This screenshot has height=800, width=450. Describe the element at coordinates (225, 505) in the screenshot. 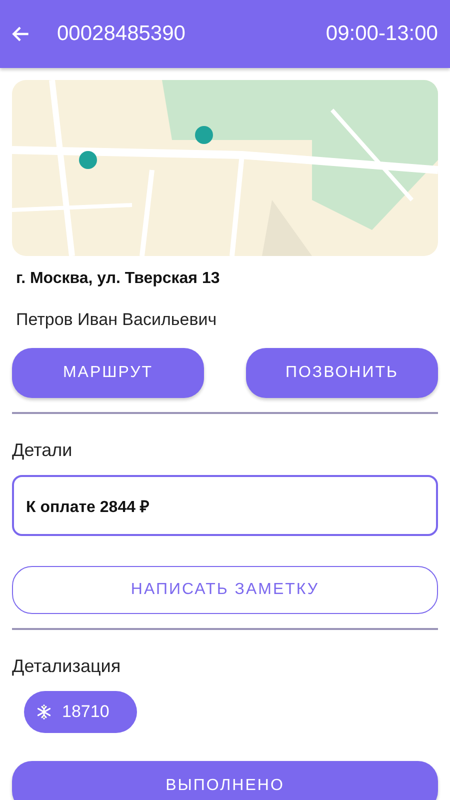

I see `payment-field: К оплате 2844 ₽` at that location.